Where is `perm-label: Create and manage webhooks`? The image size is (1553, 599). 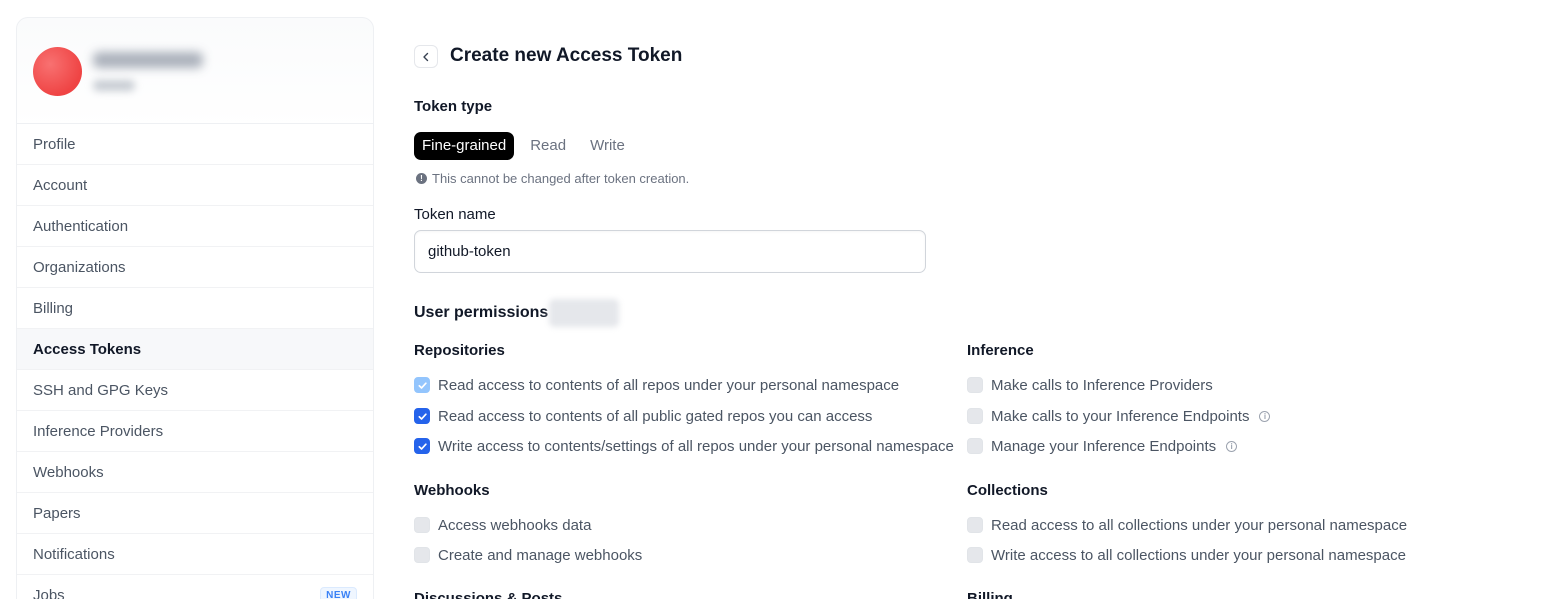
perm-label: Create and manage webhooks is located at coordinates (540, 555).